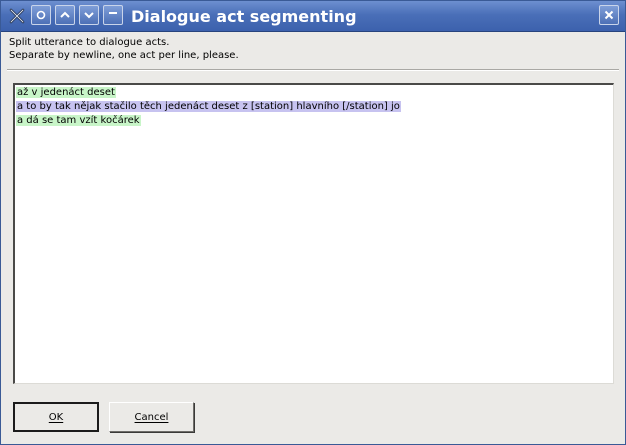  What do you see at coordinates (313, 70) in the screenshot?
I see `separator` at bounding box center [313, 70].